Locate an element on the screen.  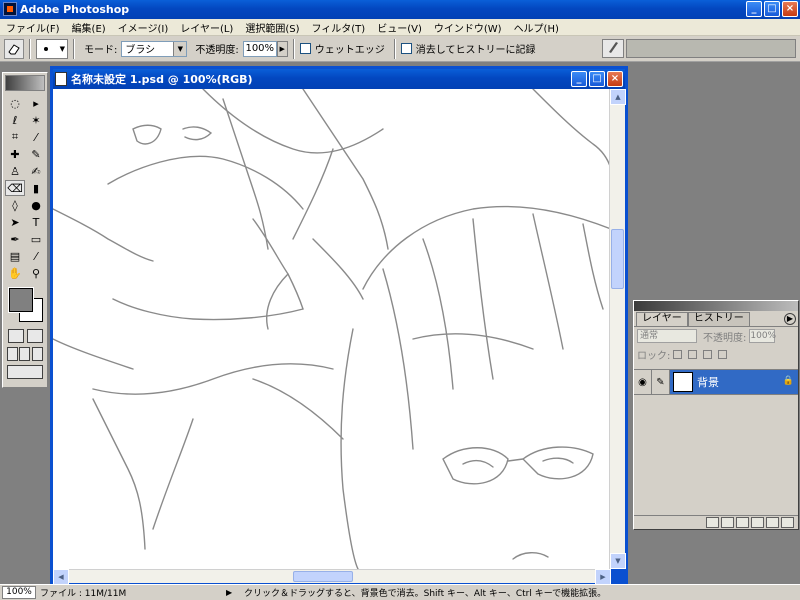
lock-icon: 🔒 is located at coordinates (788, 381).